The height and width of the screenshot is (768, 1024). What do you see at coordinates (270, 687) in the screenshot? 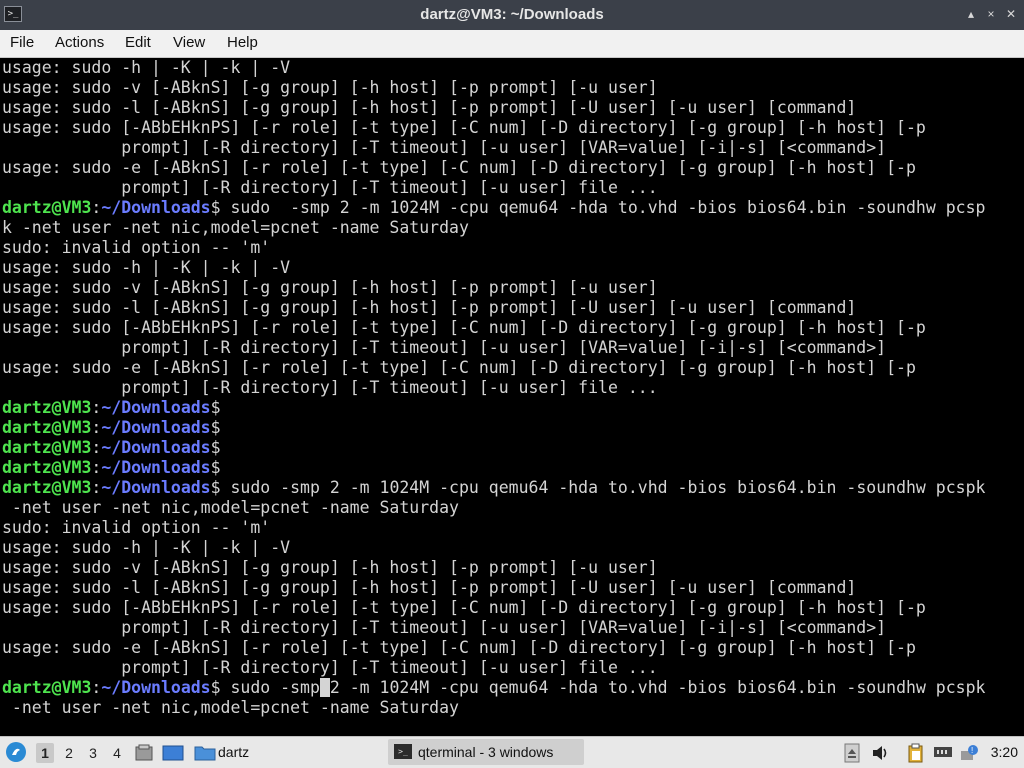
I see `command-text: sudo -smp` at bounding box center [270, 687].